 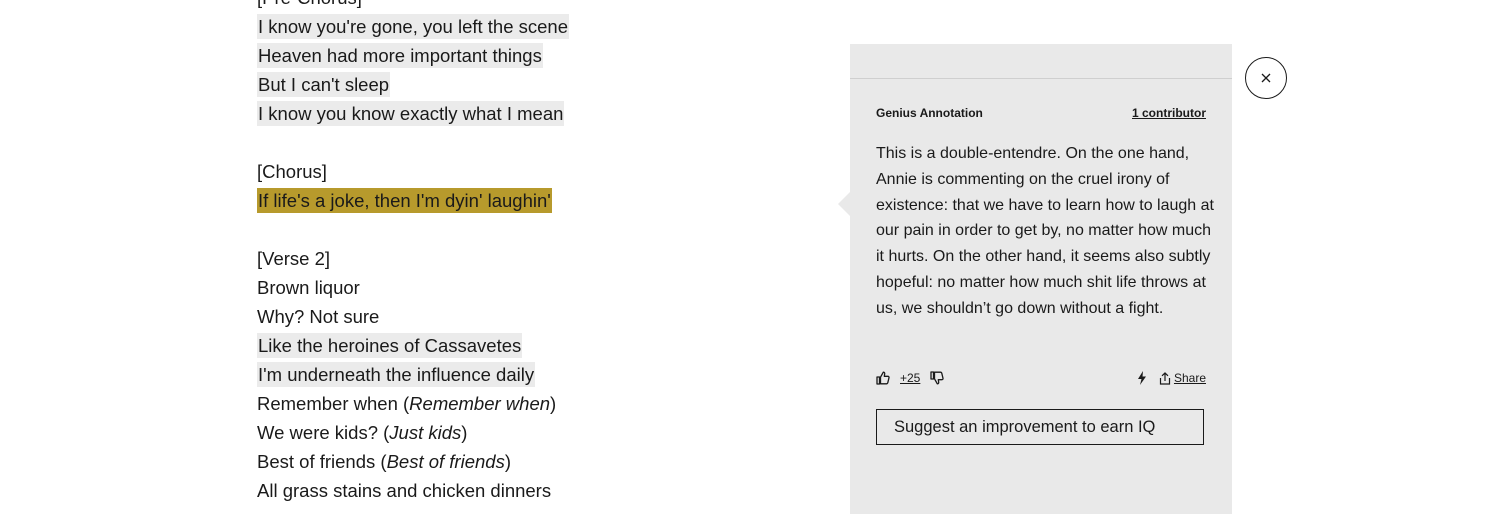 I want to click on lyric-line: Best of friends (Best of friends), so click(x=537, y=461).